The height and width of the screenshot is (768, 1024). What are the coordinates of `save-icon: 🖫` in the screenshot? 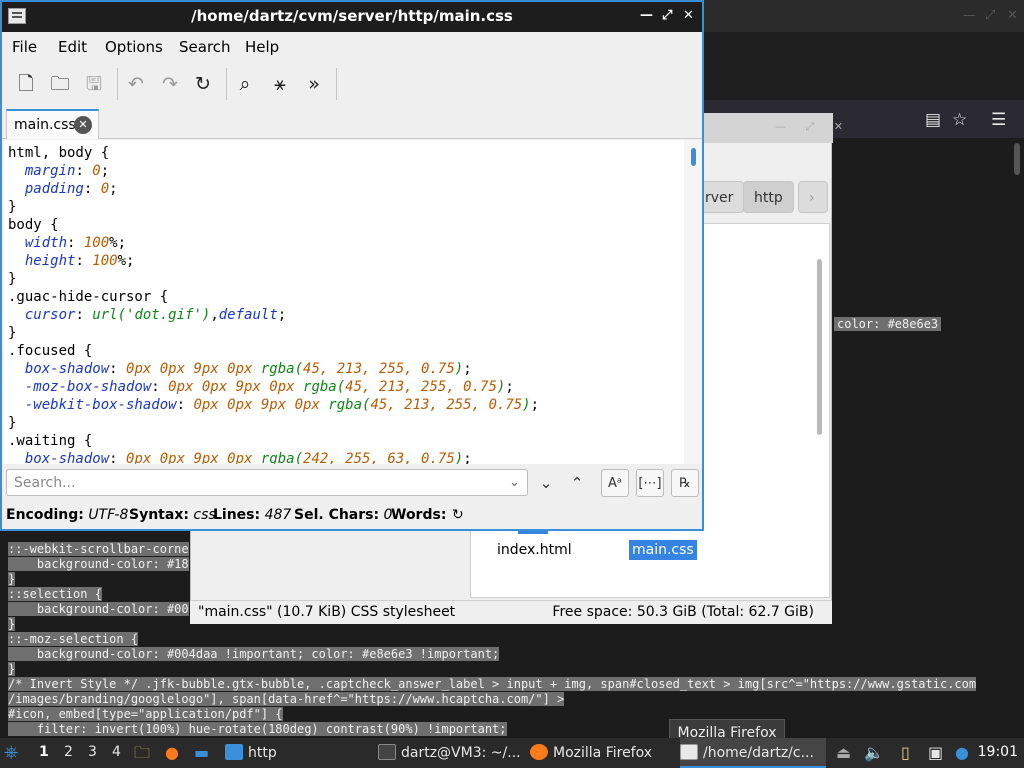 It's located at (94, 84).